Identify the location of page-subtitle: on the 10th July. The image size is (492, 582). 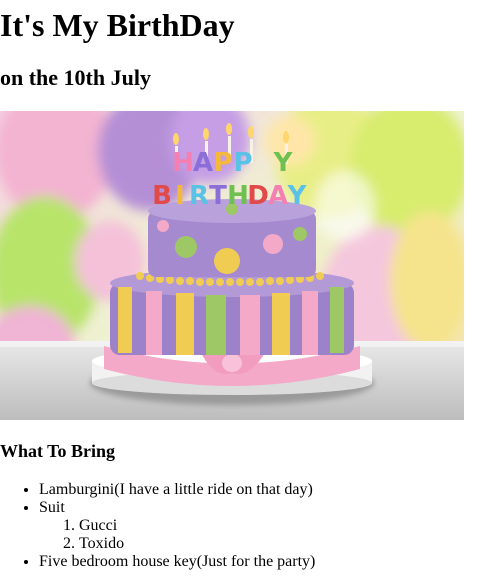
(75, 77).